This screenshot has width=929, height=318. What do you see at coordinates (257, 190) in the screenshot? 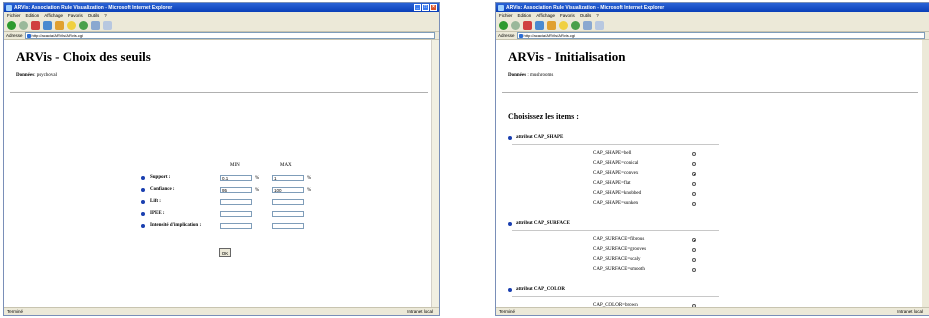
I see `confidence-min-unit: %` at bounding box center [257, 190].